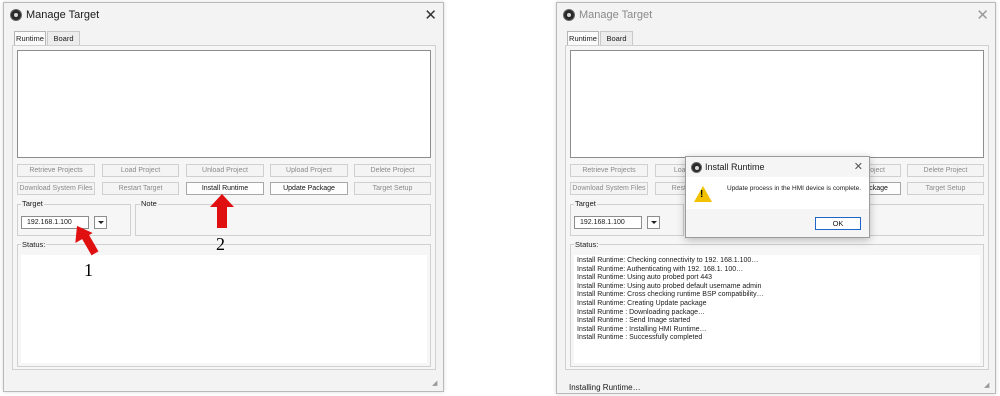  I want to click on target-dropdown-button, so click(653, 222).